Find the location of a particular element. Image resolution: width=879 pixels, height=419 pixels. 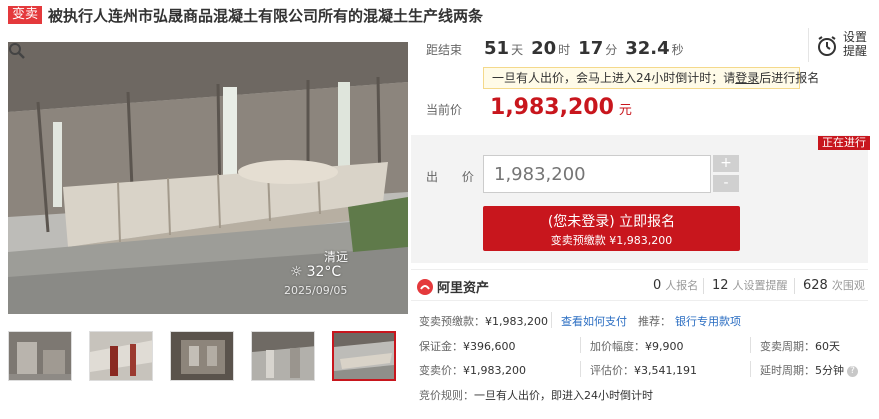

current-price-row: 当前价 1,983,200 元 is located at coordinates (529, 107).